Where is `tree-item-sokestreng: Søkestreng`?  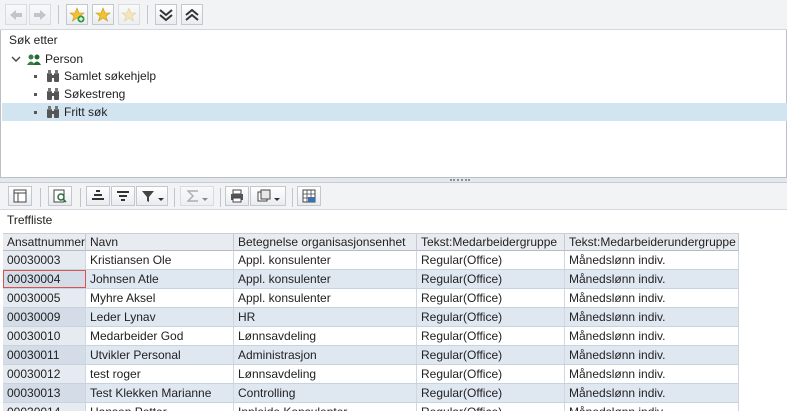 tree-item-sokestreng: Søkestreng is located at coordinates (394, 94).